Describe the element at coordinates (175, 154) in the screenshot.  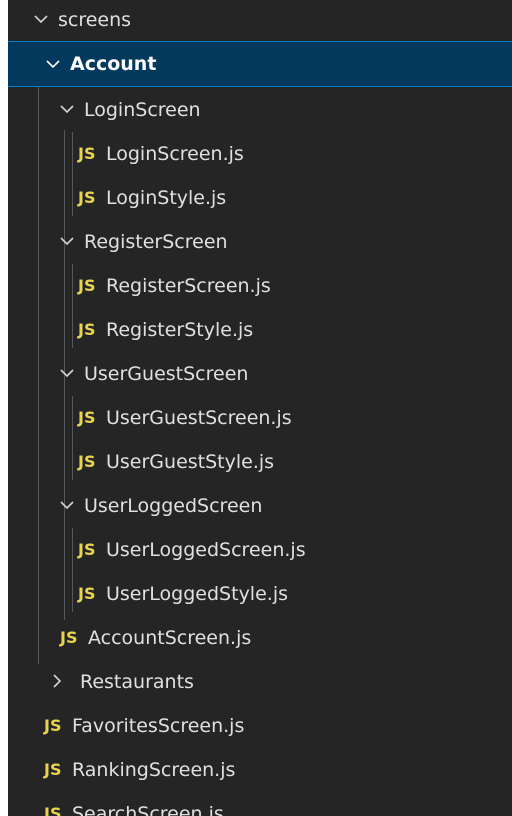
I see `tree-item-label: LoginScreen.js` at that location.